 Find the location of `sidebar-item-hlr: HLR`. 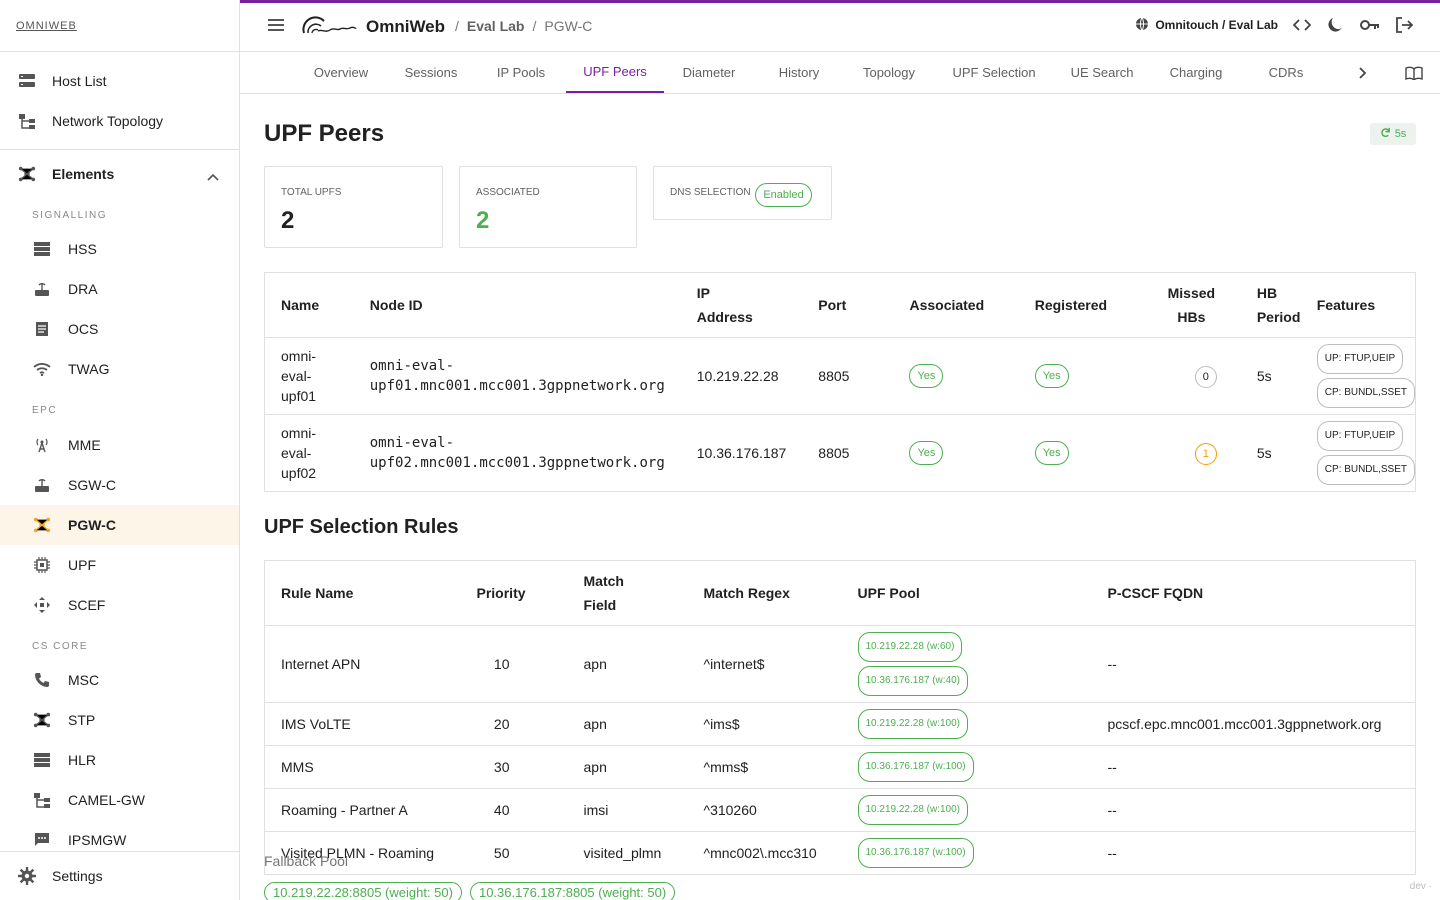

sidebar-item-hlr: HLR is located at coordinates (119, 760).